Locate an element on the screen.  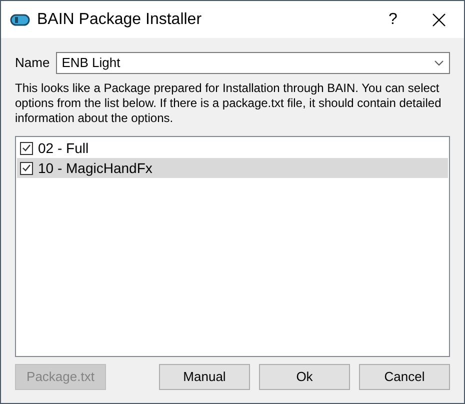
option-item: 10 - MagicHandFx is located at coordinates (232, 168).